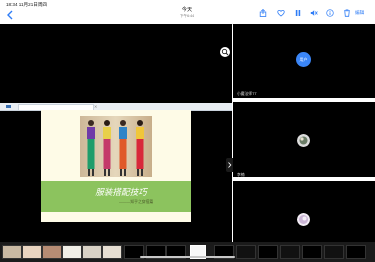  I want to click on heart-icon, so click(281, 13).